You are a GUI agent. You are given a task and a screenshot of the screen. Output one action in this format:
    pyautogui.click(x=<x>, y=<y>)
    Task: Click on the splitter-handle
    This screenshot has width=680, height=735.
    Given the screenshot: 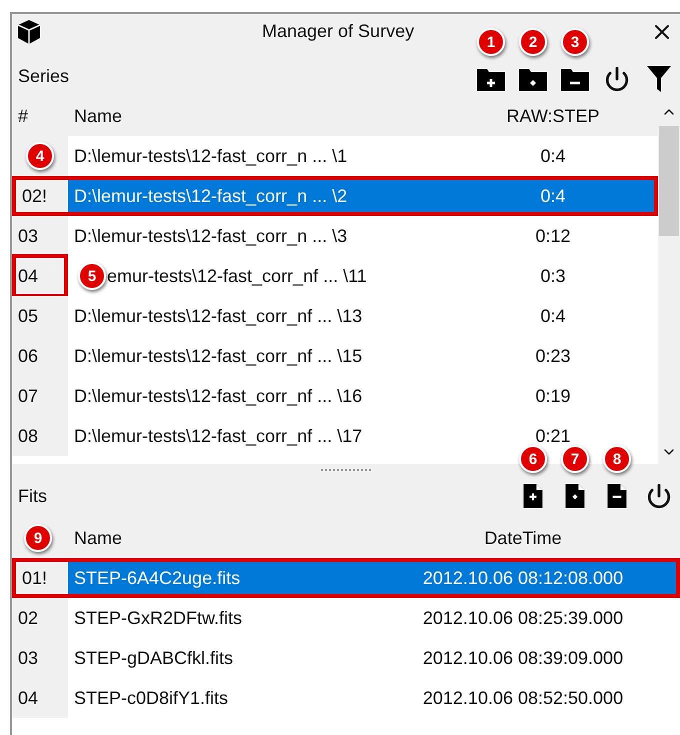 What is the action you would take?
    pyautogui.click(x=346, y=470)
    